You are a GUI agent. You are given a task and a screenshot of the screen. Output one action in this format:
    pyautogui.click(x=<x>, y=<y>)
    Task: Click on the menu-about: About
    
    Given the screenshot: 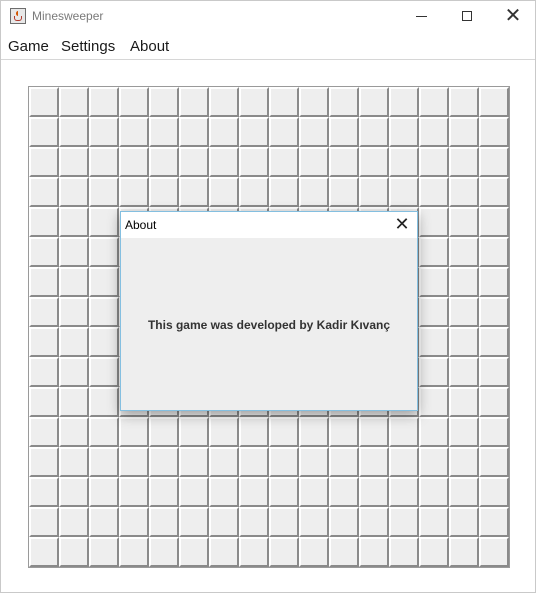 What is the action you would take?
    pyautogui.click(x=149, y=46)
    